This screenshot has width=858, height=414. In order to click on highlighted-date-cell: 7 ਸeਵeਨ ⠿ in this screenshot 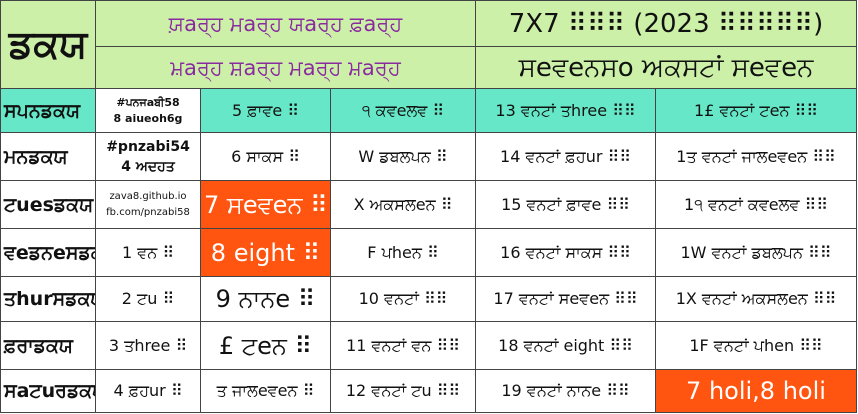, I will do `click(265, 204)`.